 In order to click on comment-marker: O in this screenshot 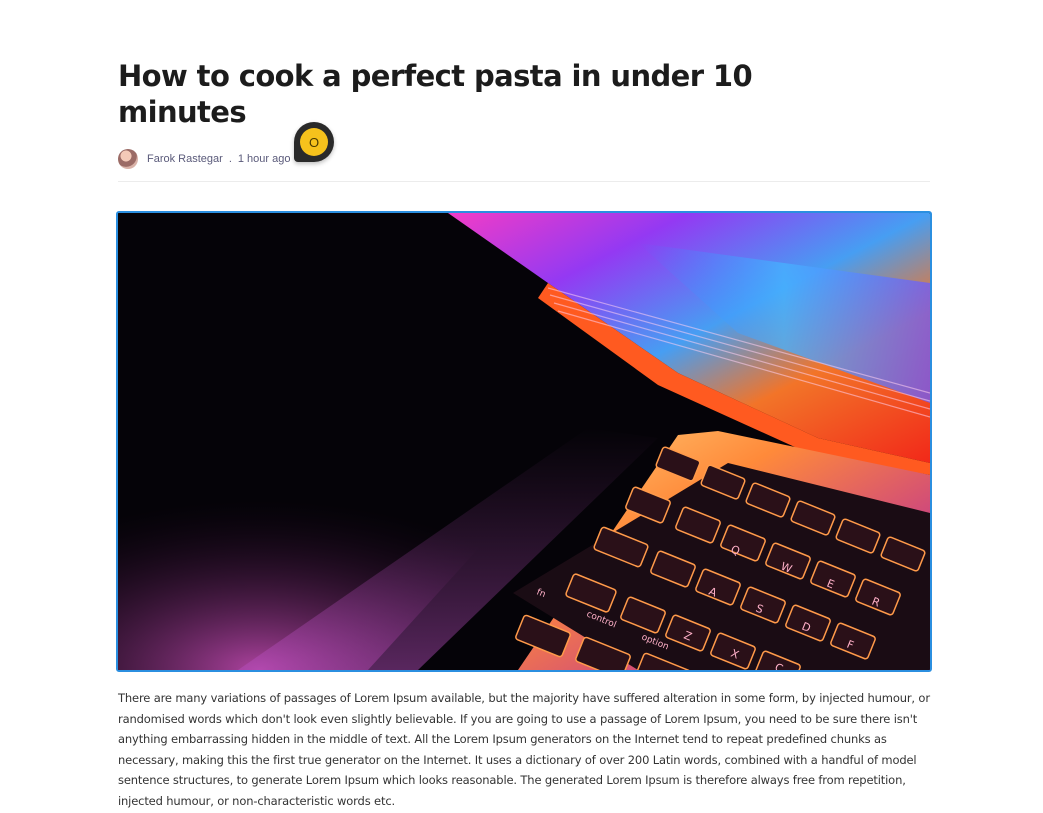, I will do `click(314, 142)`.